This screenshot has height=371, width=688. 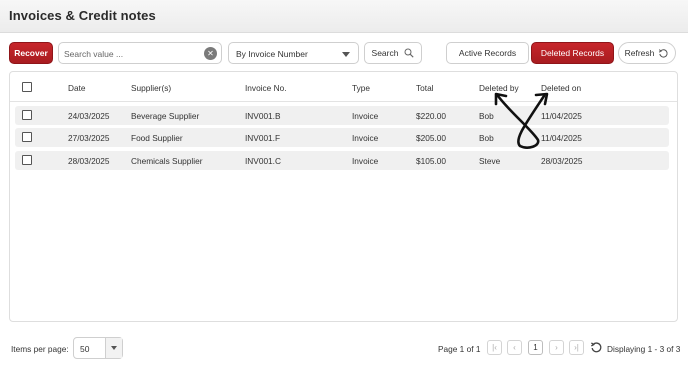 I want to click on search-input, so click(x=131, y=53).